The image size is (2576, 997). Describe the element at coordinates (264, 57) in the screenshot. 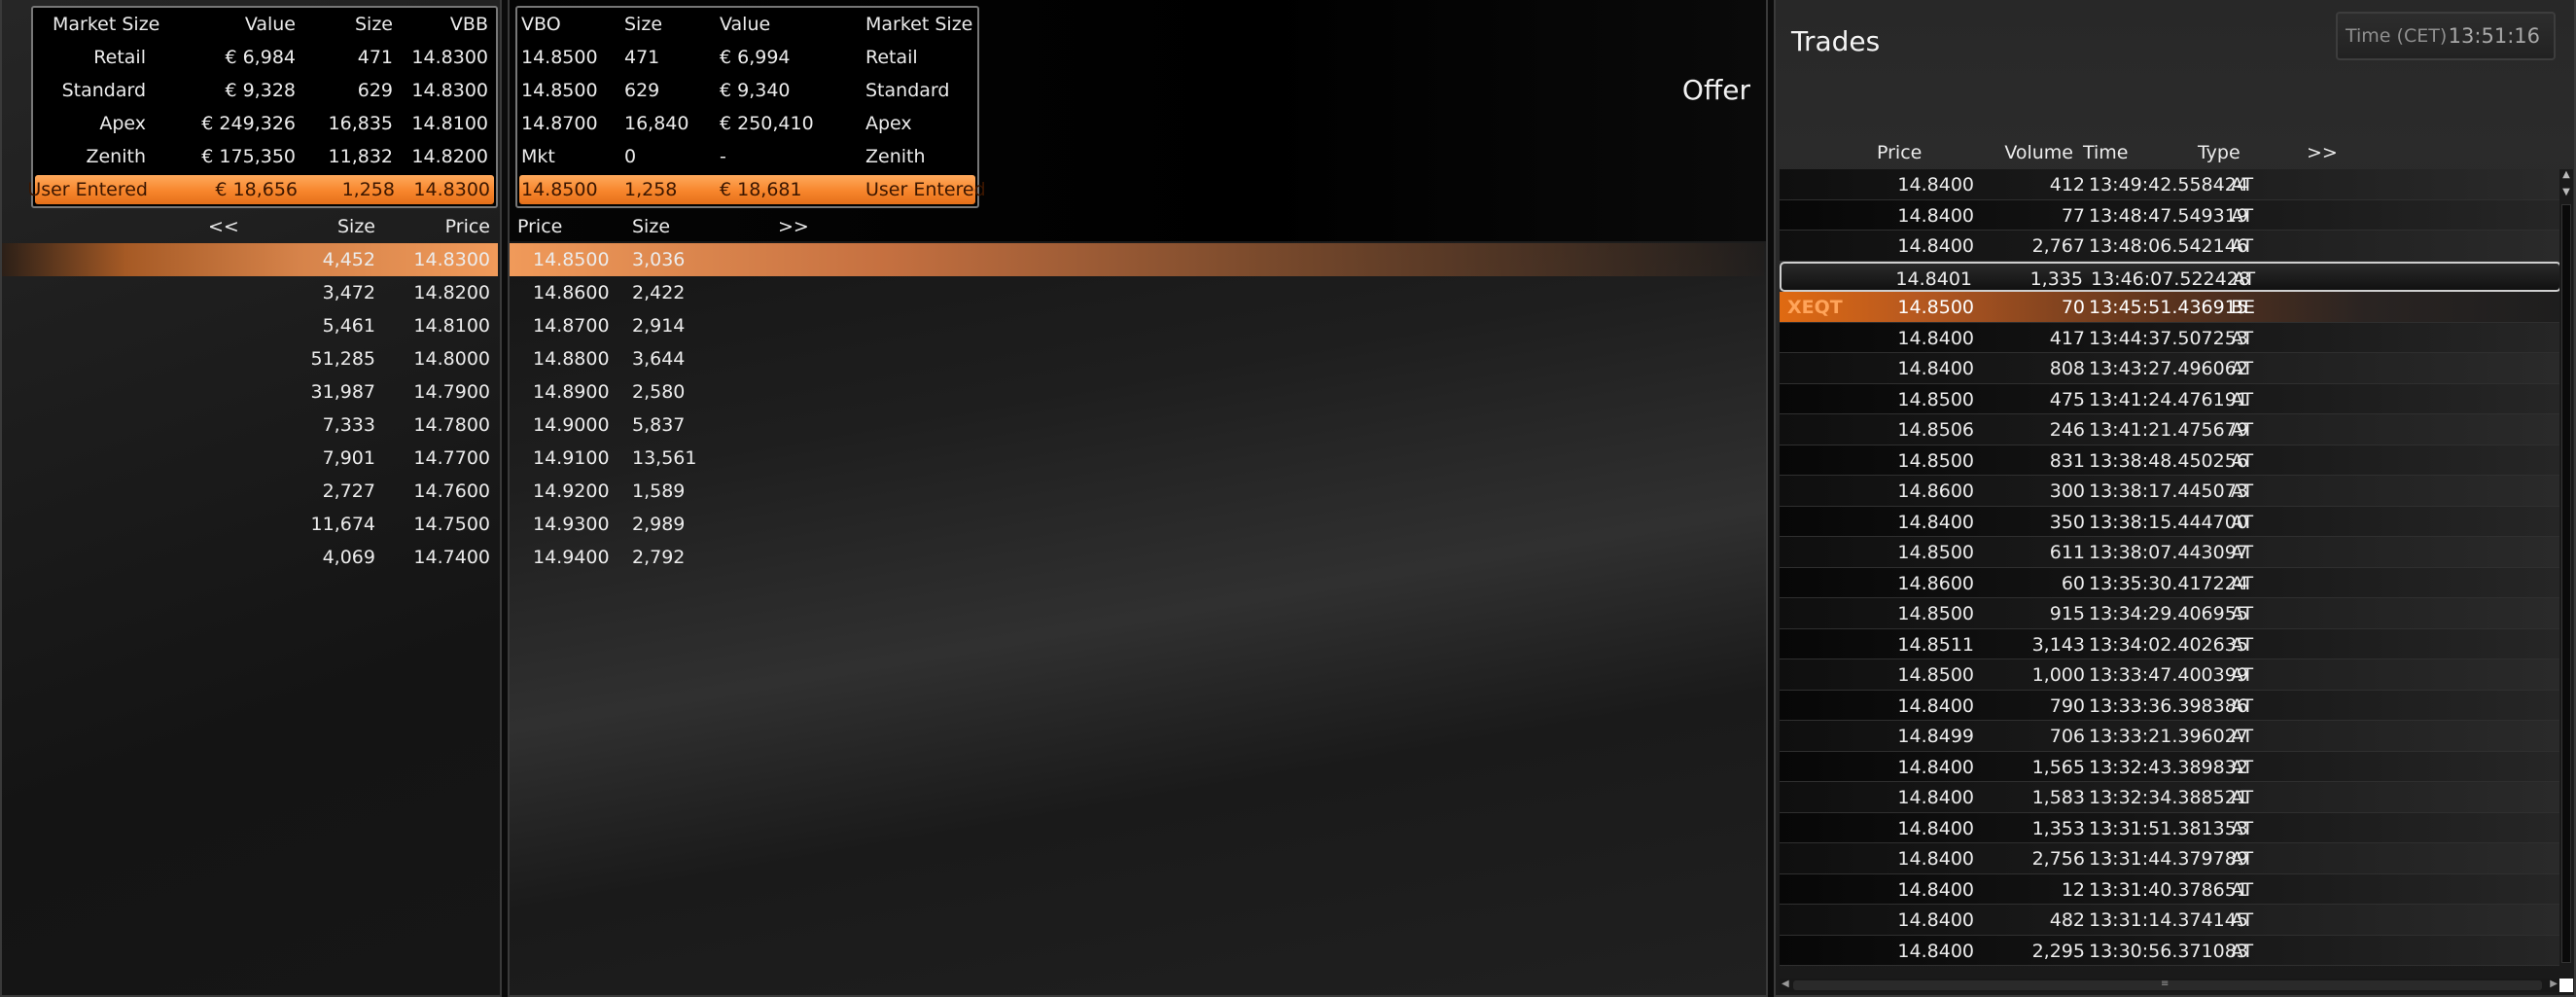

I see `bid-summary-row: Retail € 6,984 471 14.8300` at that location.